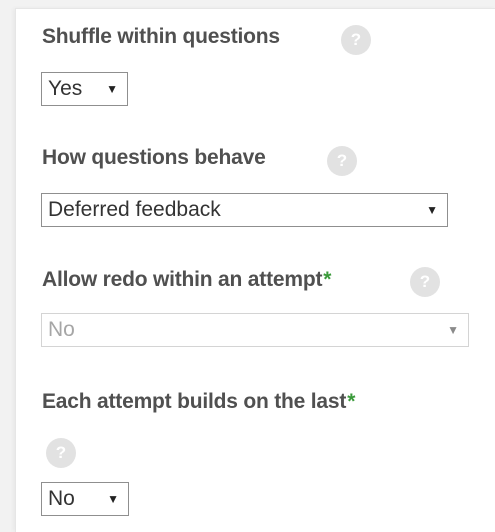  I want to click on shuffle-within-questions-label: Shuffle within questions, so click(161, 36).